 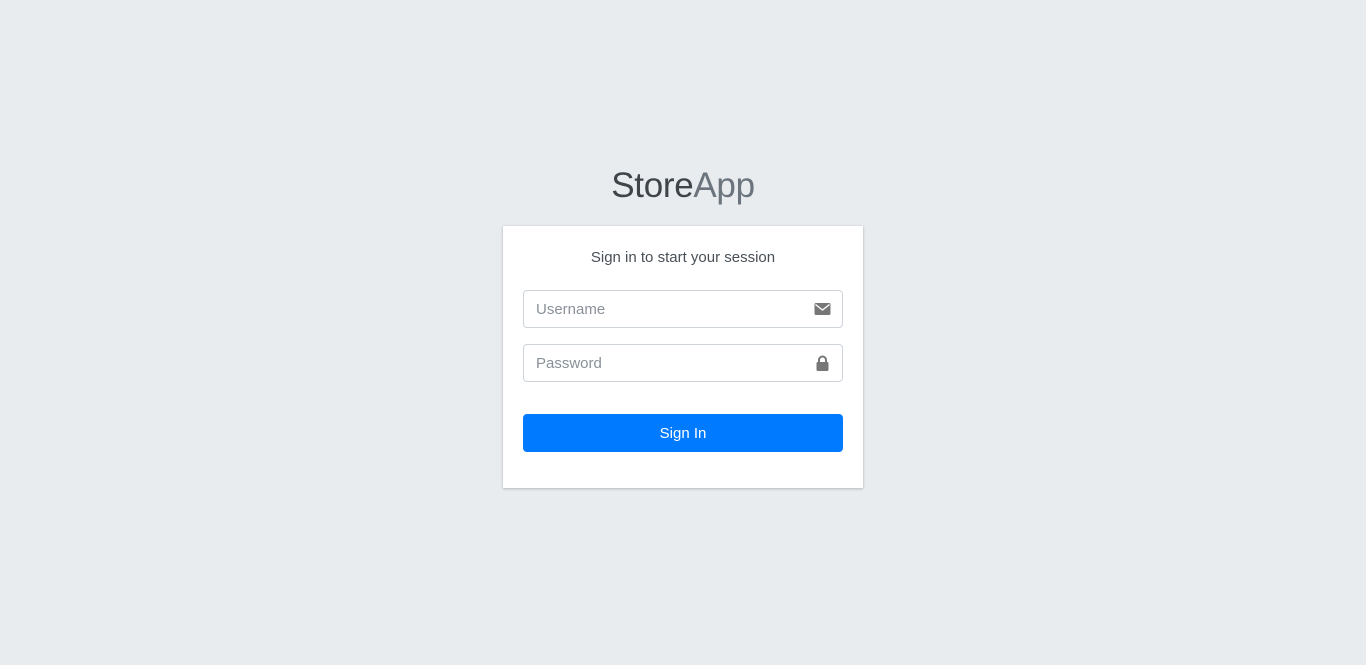 I want to click on logo-text-light: App, so click(x=724, y=185).